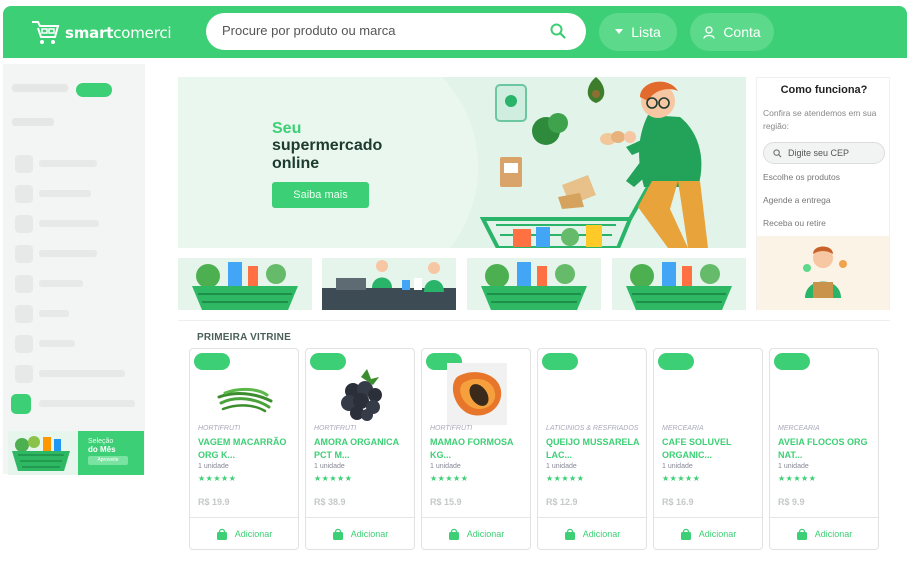 The width and height of the screenshot is (908, 572). I want to click on product-price: R$ 9.9, so click(791, 502).